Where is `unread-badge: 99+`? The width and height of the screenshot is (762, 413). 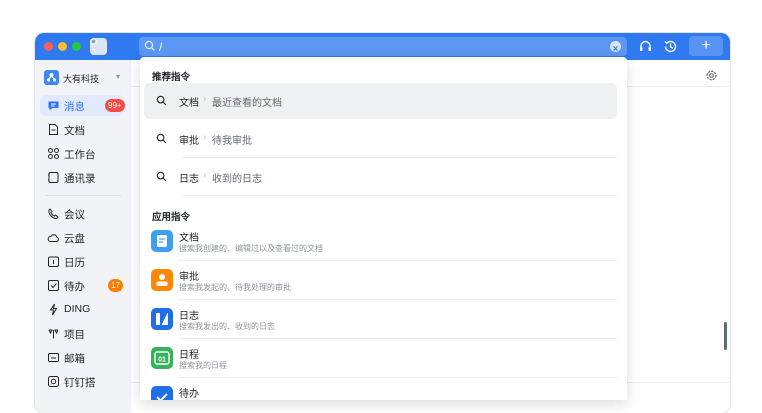 unread-badge: 99+ is located at coordinates (115, 105).